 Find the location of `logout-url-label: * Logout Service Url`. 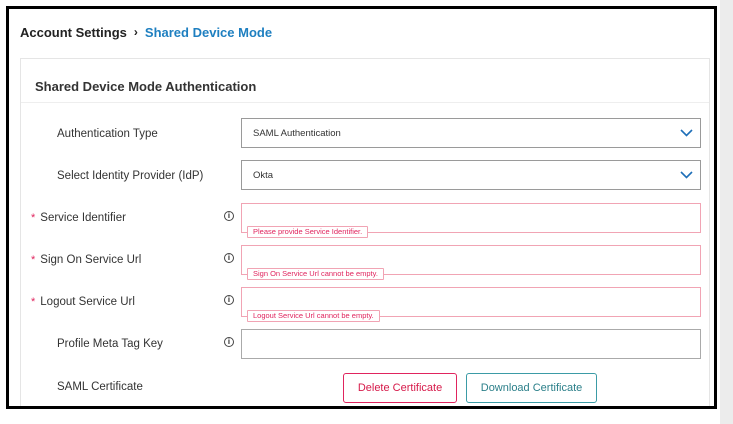

logout-url-label: * Logout Service Url is located at coordinates (83, 302).